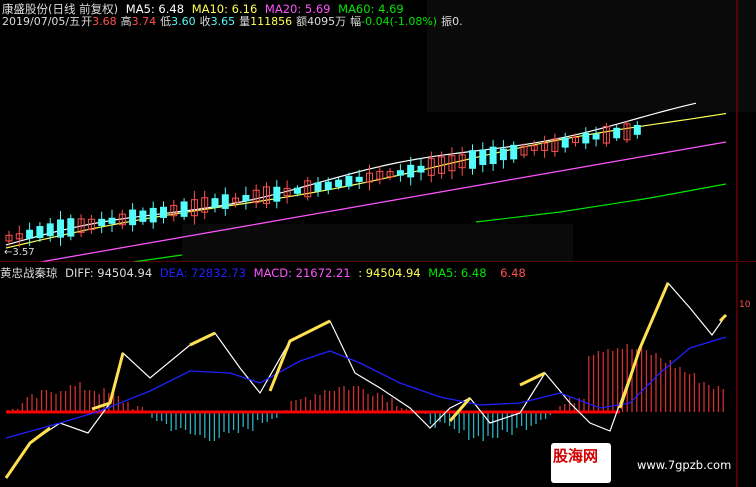 Image resolution: width=756 pixels, height=487 pixels. What do you see at coordinates (23, 252) in the screenshot?
I see `price-low-value: 3.57` at bounding box center [23, 252].